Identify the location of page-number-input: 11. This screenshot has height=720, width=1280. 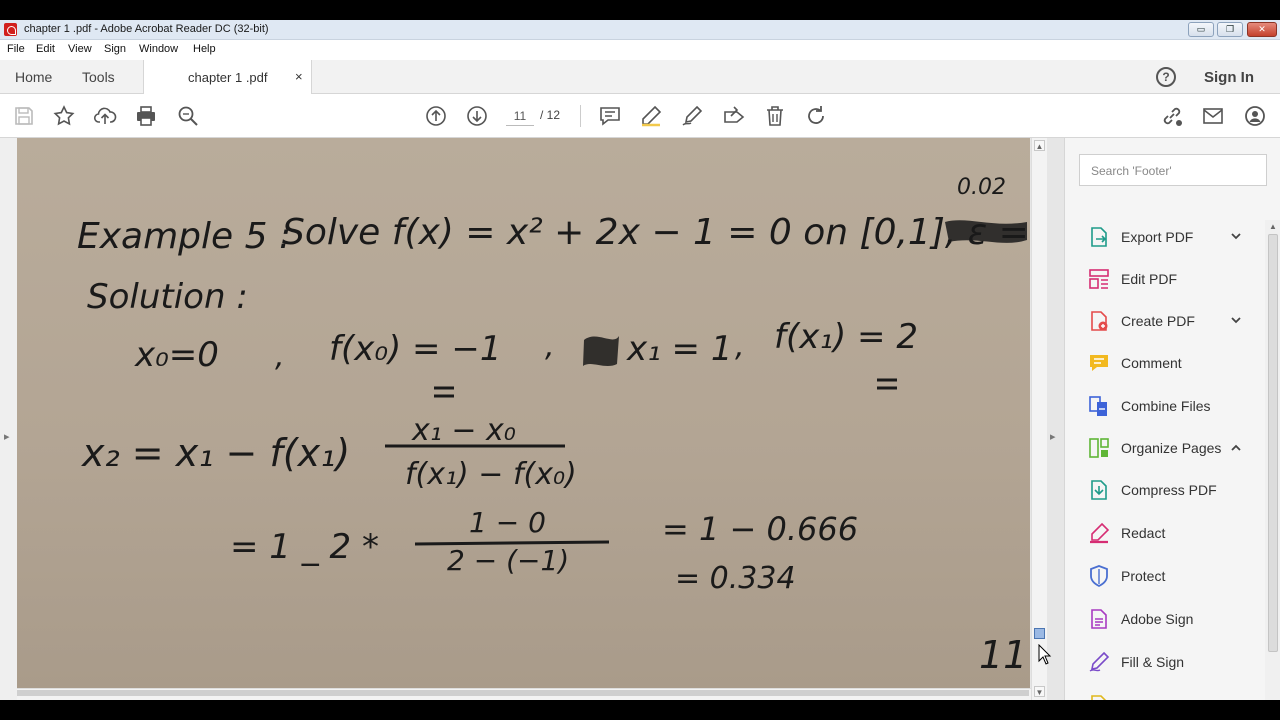
(520, 116).